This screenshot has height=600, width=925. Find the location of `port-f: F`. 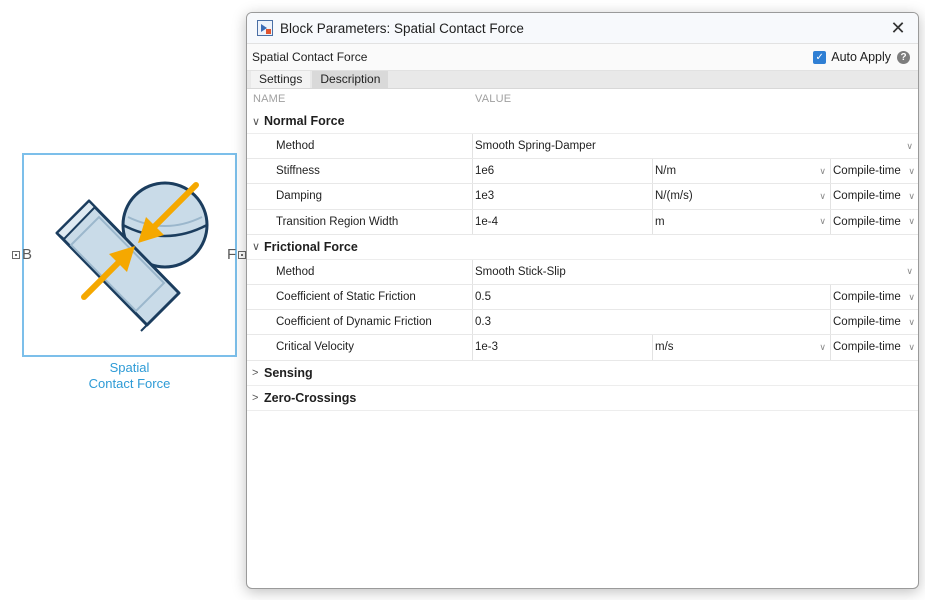

port-f: F is located at coordinates (237, 254).